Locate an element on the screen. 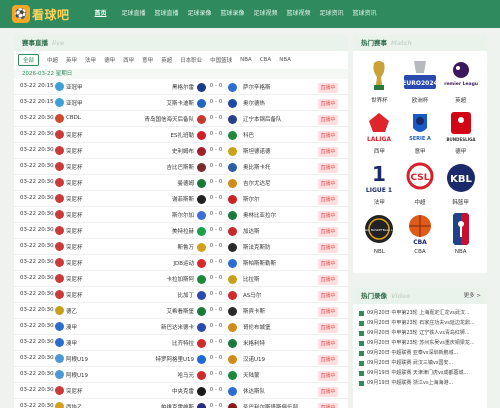 This screenshot has height=408, width=500. away-team: 斯法克斯防 is located at coordinates (257, 247).